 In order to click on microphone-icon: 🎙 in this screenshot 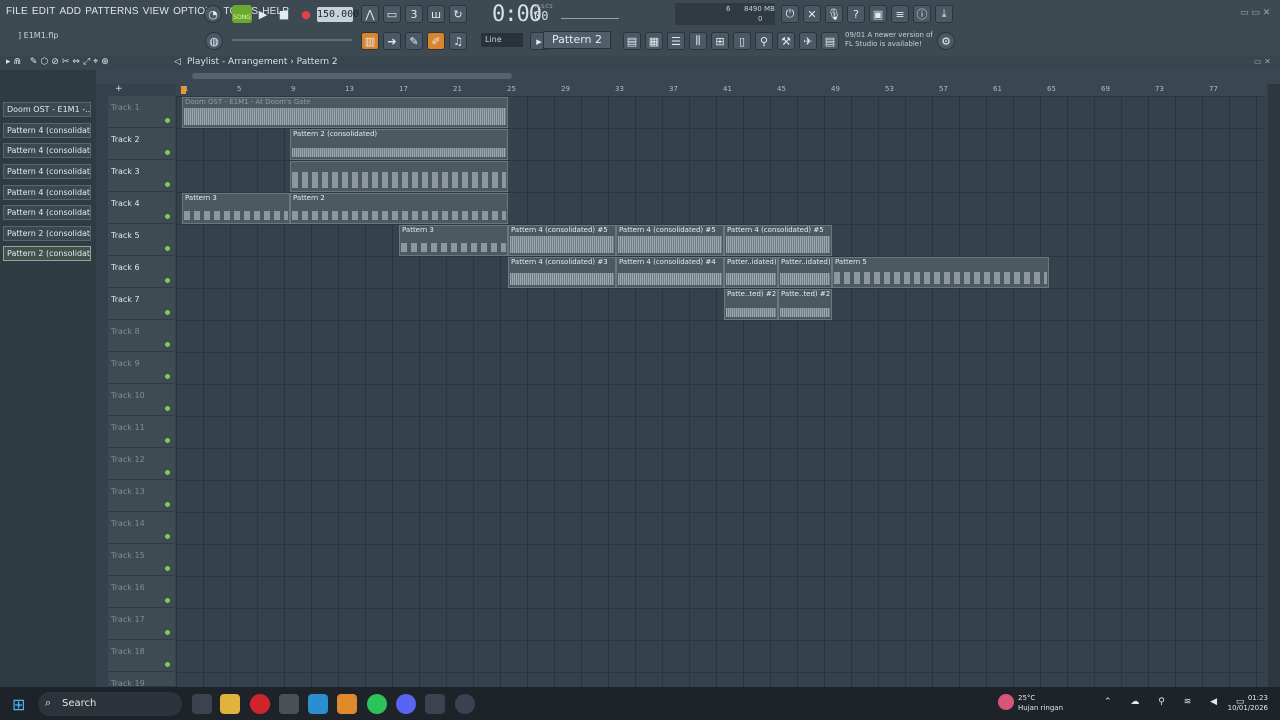, I will do `click(834, 14)`.